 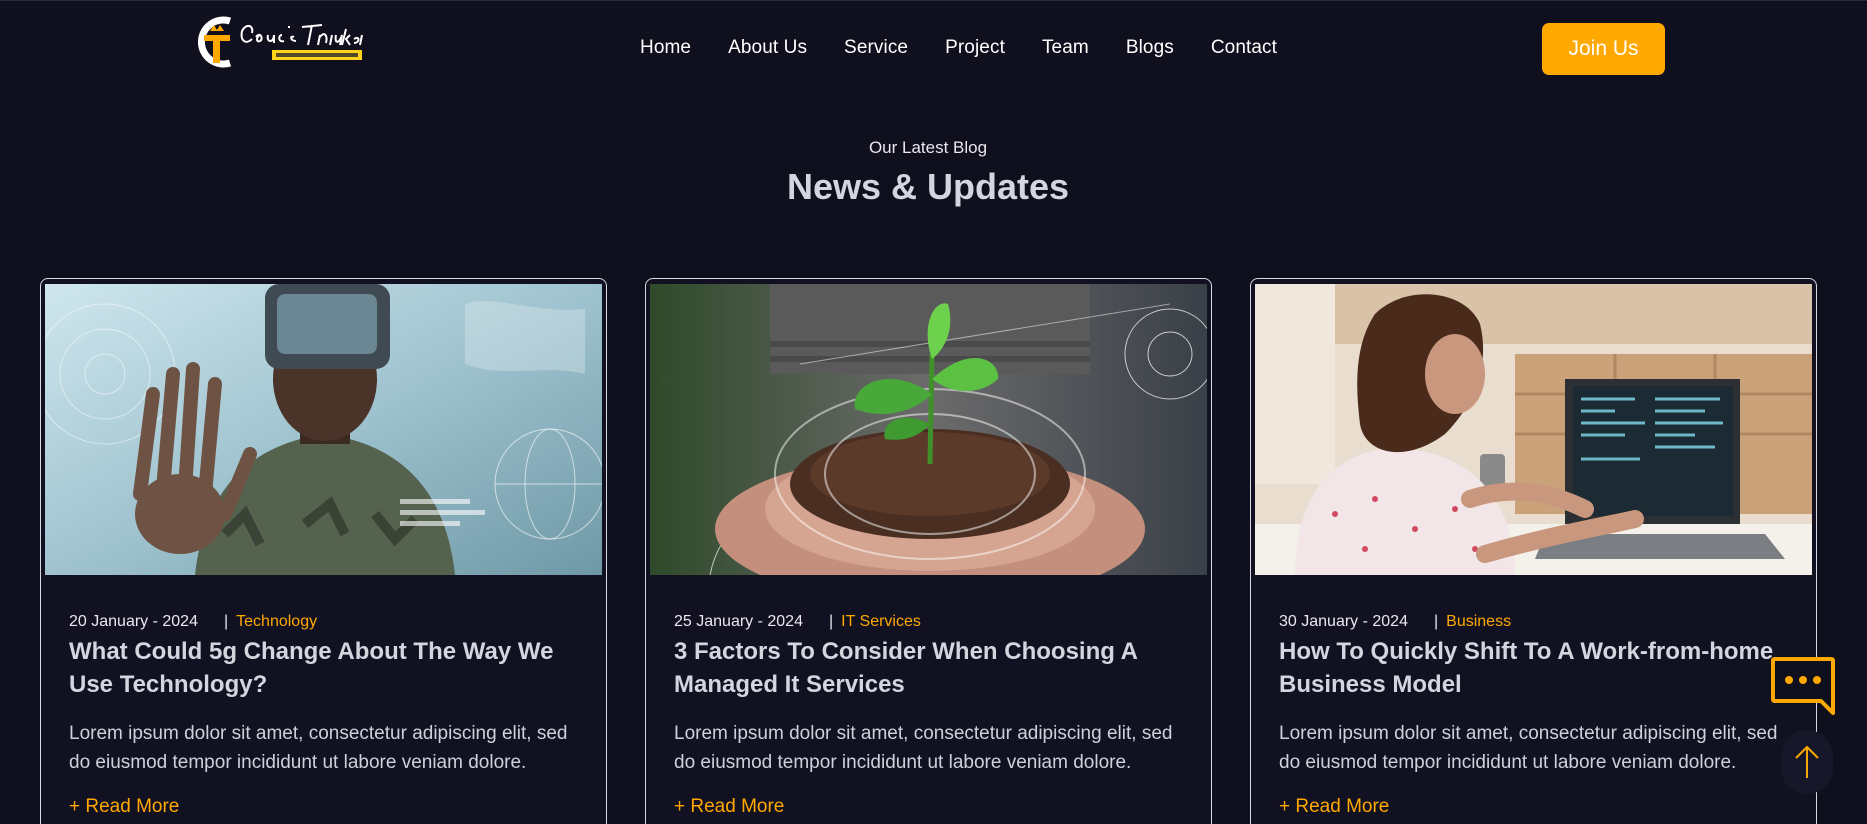 I want to click on blog-card-meta: 25 January - 2024 | IT Services, so click(x=797, y=622).